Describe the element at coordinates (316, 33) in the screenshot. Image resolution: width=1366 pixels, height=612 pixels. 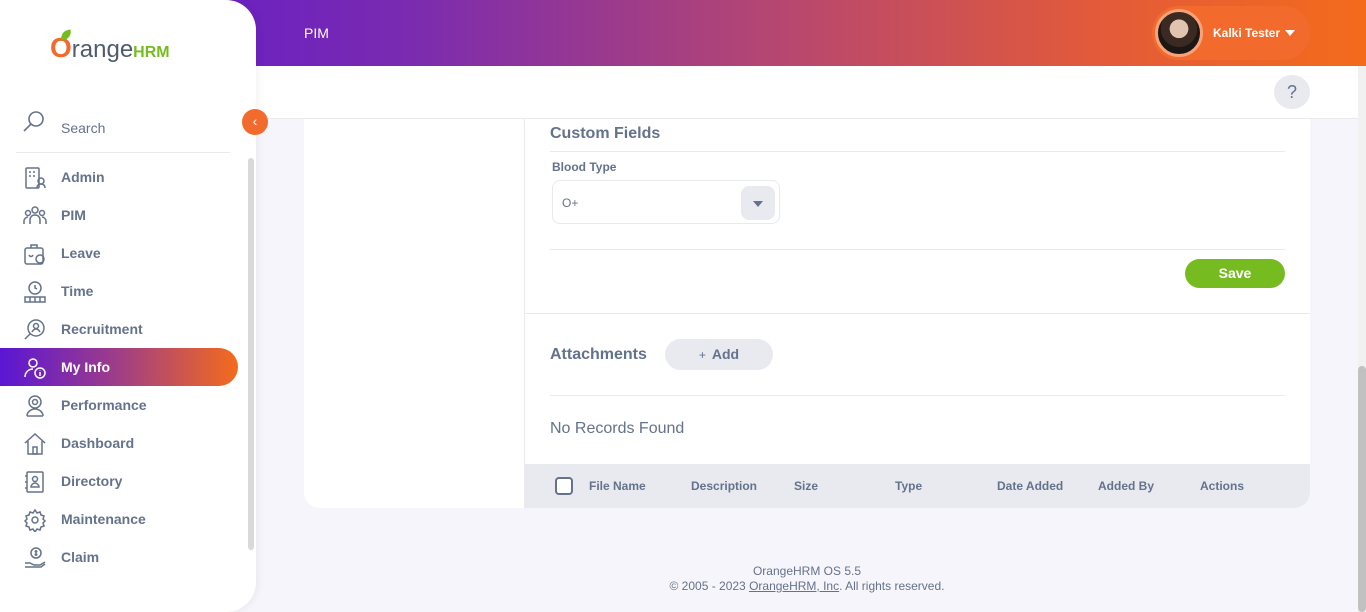
I see `module-title: PIM` at that location.